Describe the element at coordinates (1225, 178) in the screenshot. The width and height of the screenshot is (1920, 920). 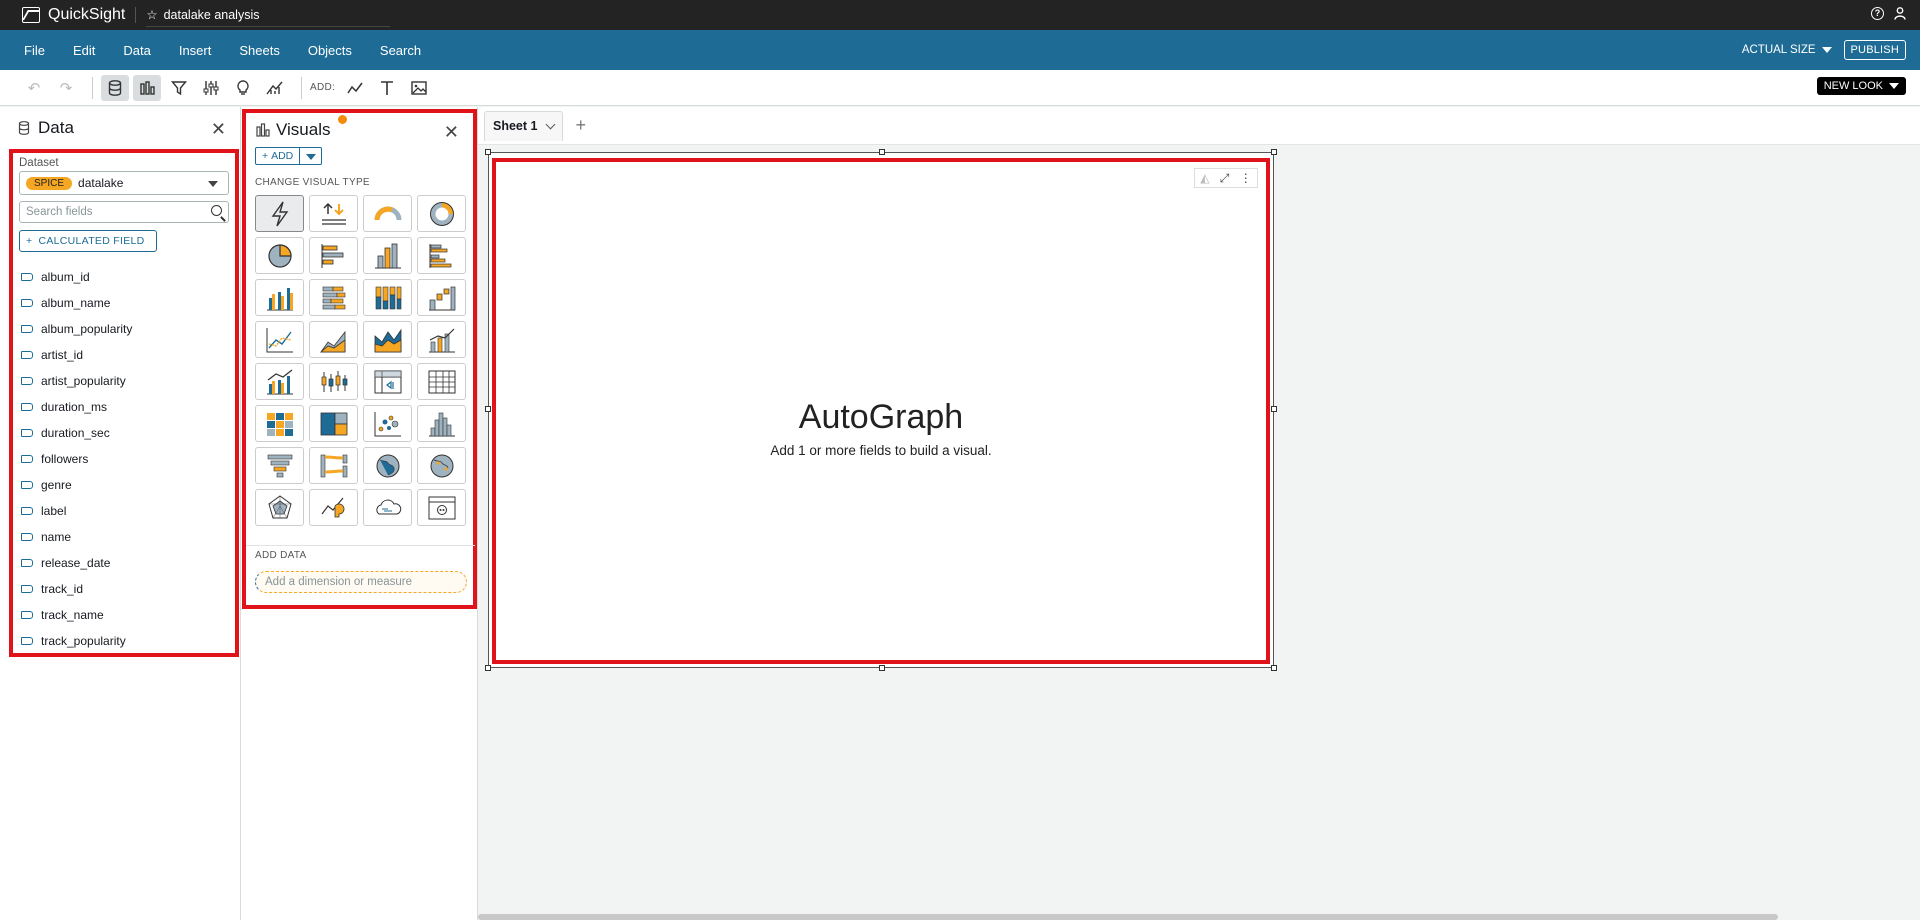
I see `expand-icon: ⤢` at that location.